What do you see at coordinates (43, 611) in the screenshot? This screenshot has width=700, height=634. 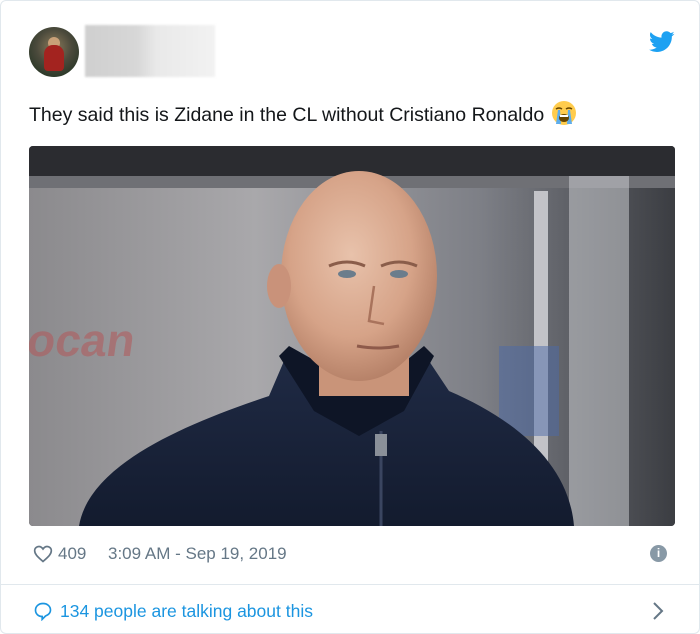 I see `reply-bubble-icon` at bounding box center [43, 611].